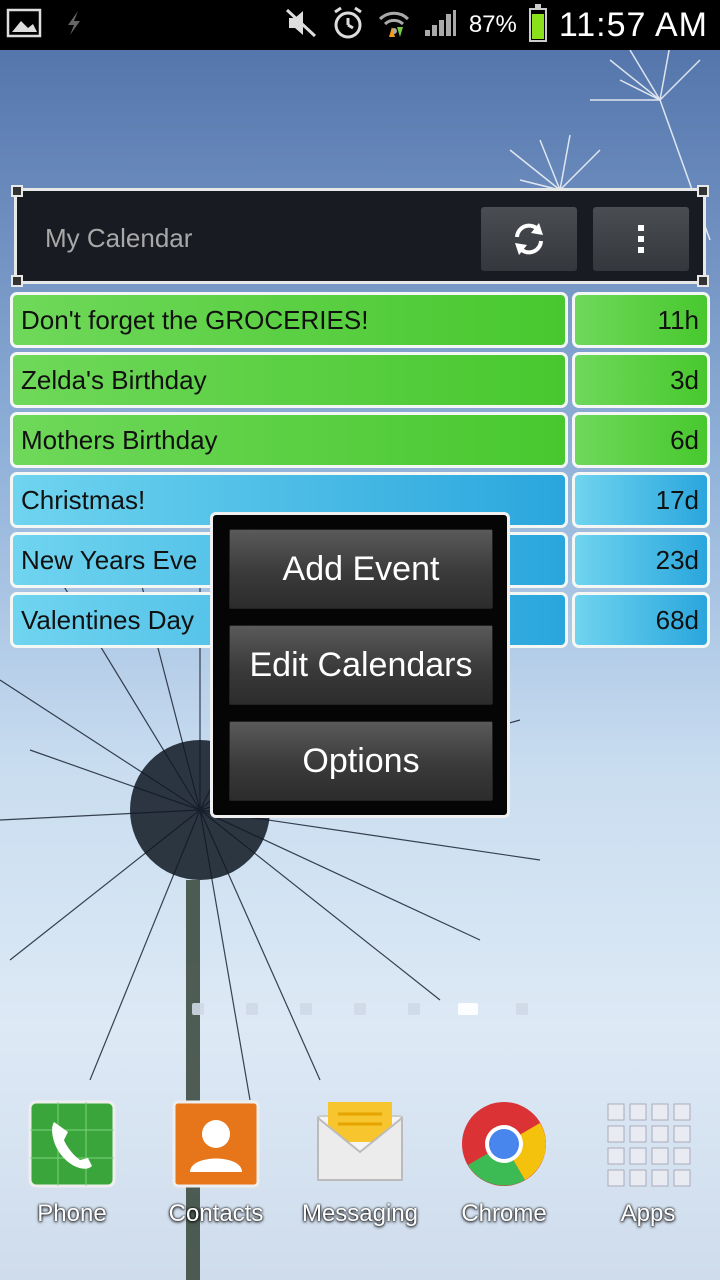  Describe the element at coordinates (648, 1144) in the screenshot. I see `apps-grid-icon` at that location.